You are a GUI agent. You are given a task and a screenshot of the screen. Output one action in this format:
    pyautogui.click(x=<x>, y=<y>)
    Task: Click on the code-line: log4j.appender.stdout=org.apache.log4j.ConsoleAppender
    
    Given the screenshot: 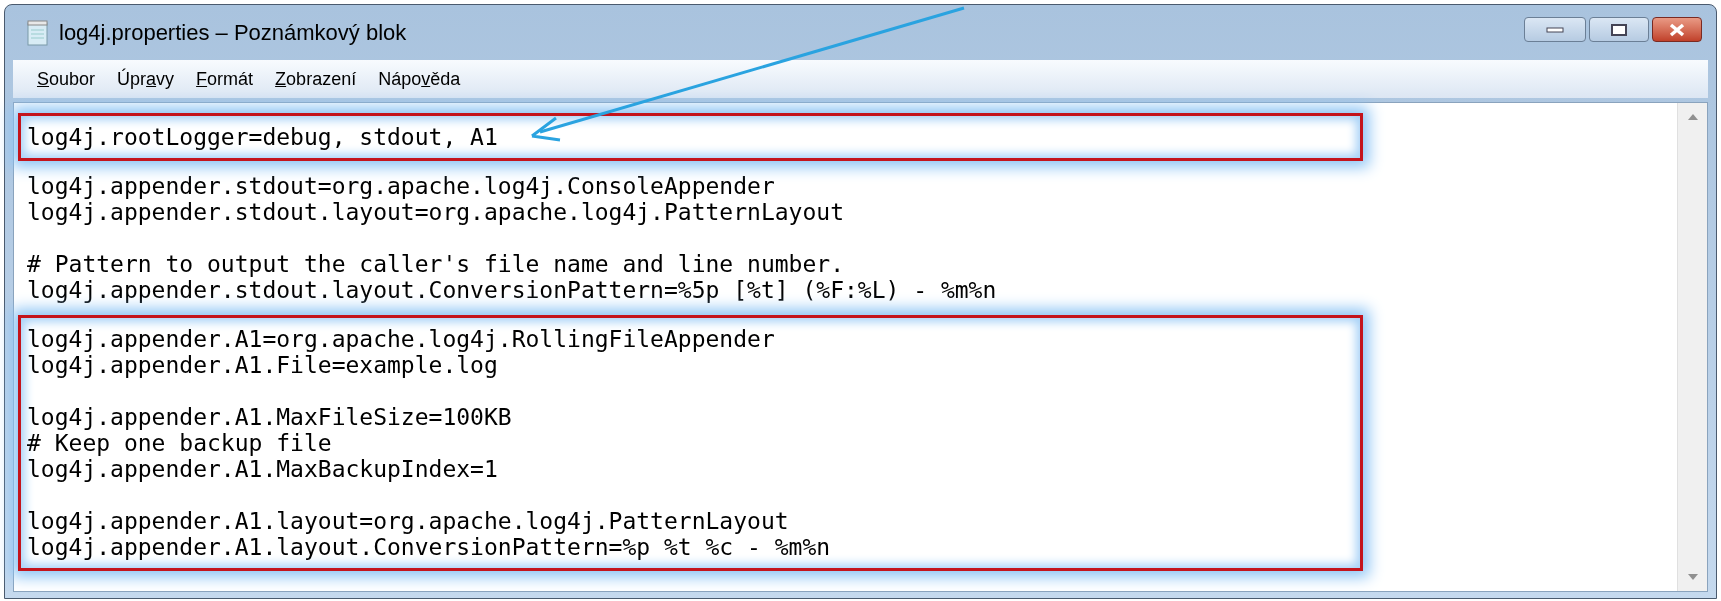 What is the action you would take?
    pyautogui.click(x=401, y=186)
    